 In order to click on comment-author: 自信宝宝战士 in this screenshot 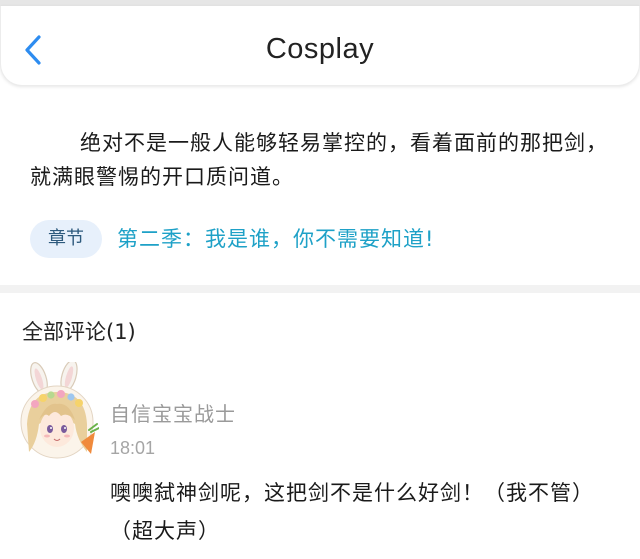, I will do `click(173, 412)`.